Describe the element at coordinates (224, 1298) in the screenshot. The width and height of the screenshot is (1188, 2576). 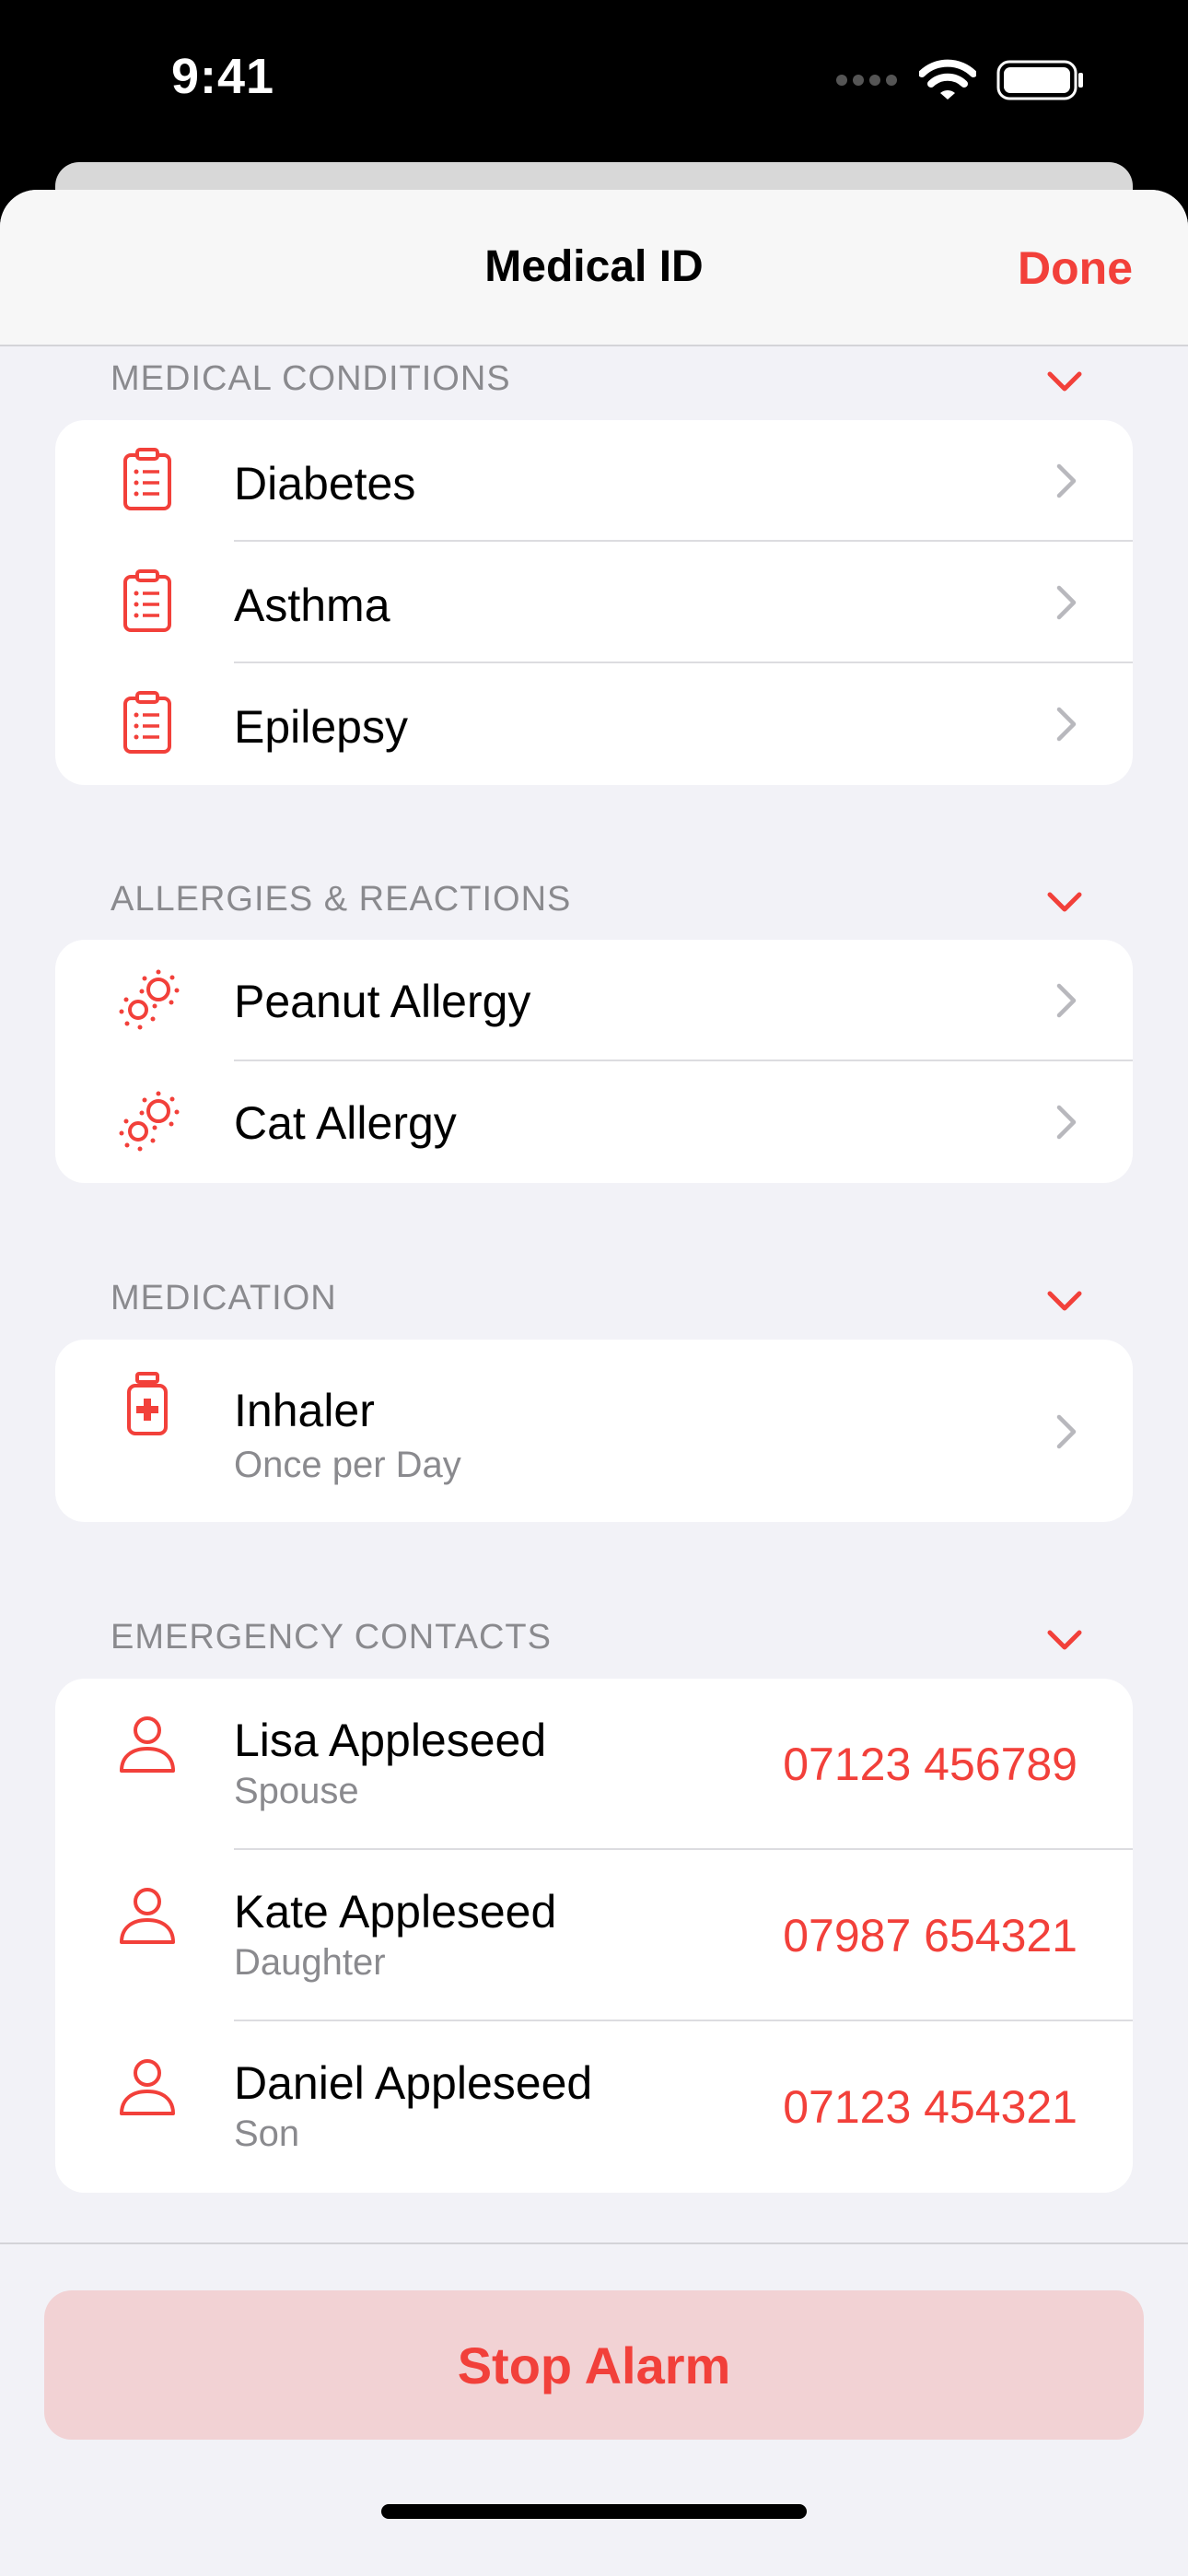
I see `section-header-medication: MEDICATION` at that location.